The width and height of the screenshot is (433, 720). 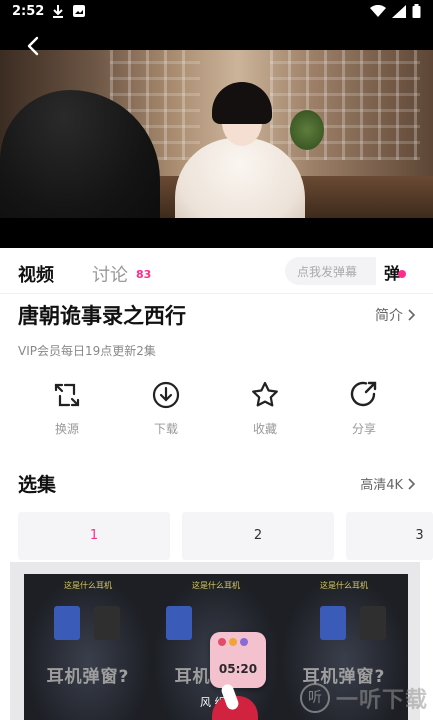 I want to click on video-plant, so click(x=307, y=130).